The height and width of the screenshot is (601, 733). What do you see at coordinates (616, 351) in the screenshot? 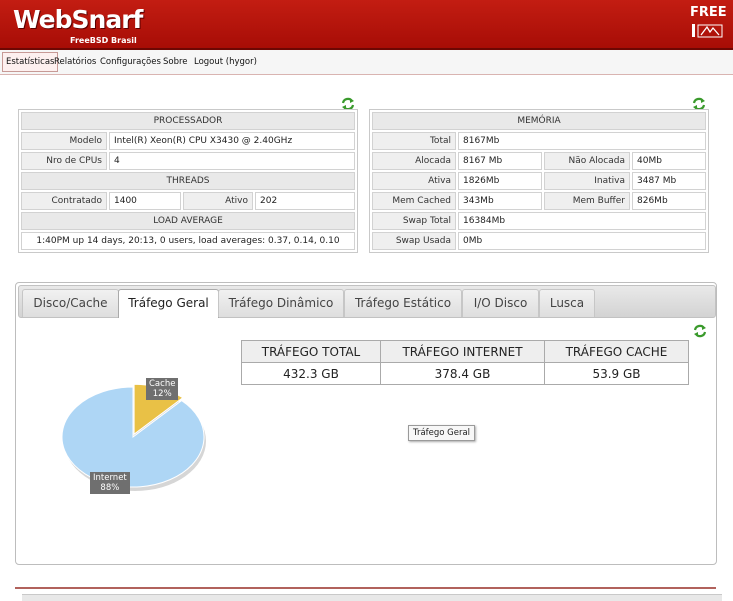
I see `traffic-header-cache: TRÁFEGO CACHE` at bounding box center [616, 351].